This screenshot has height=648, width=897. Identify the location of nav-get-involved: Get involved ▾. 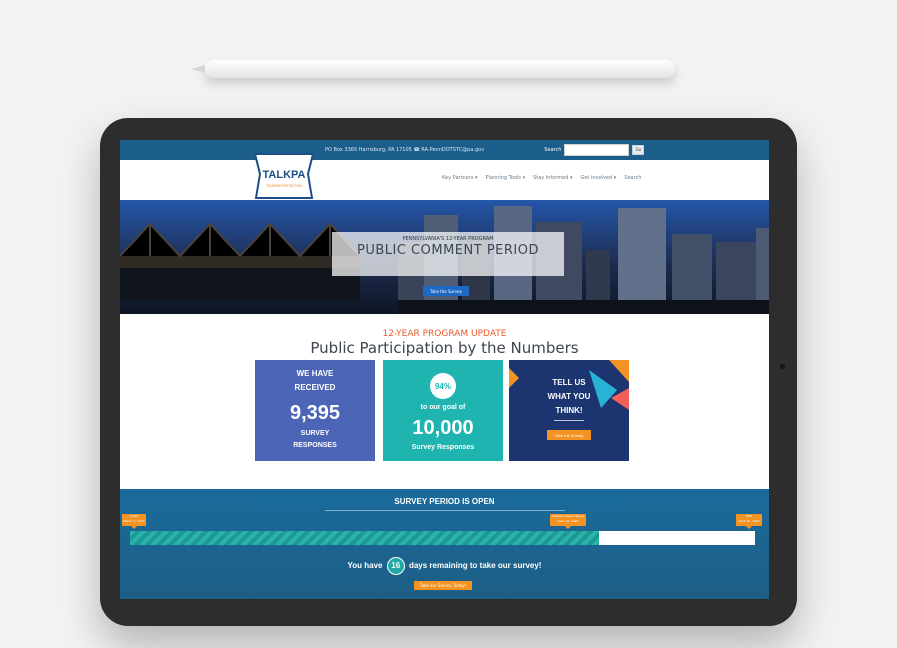
(598, 178).